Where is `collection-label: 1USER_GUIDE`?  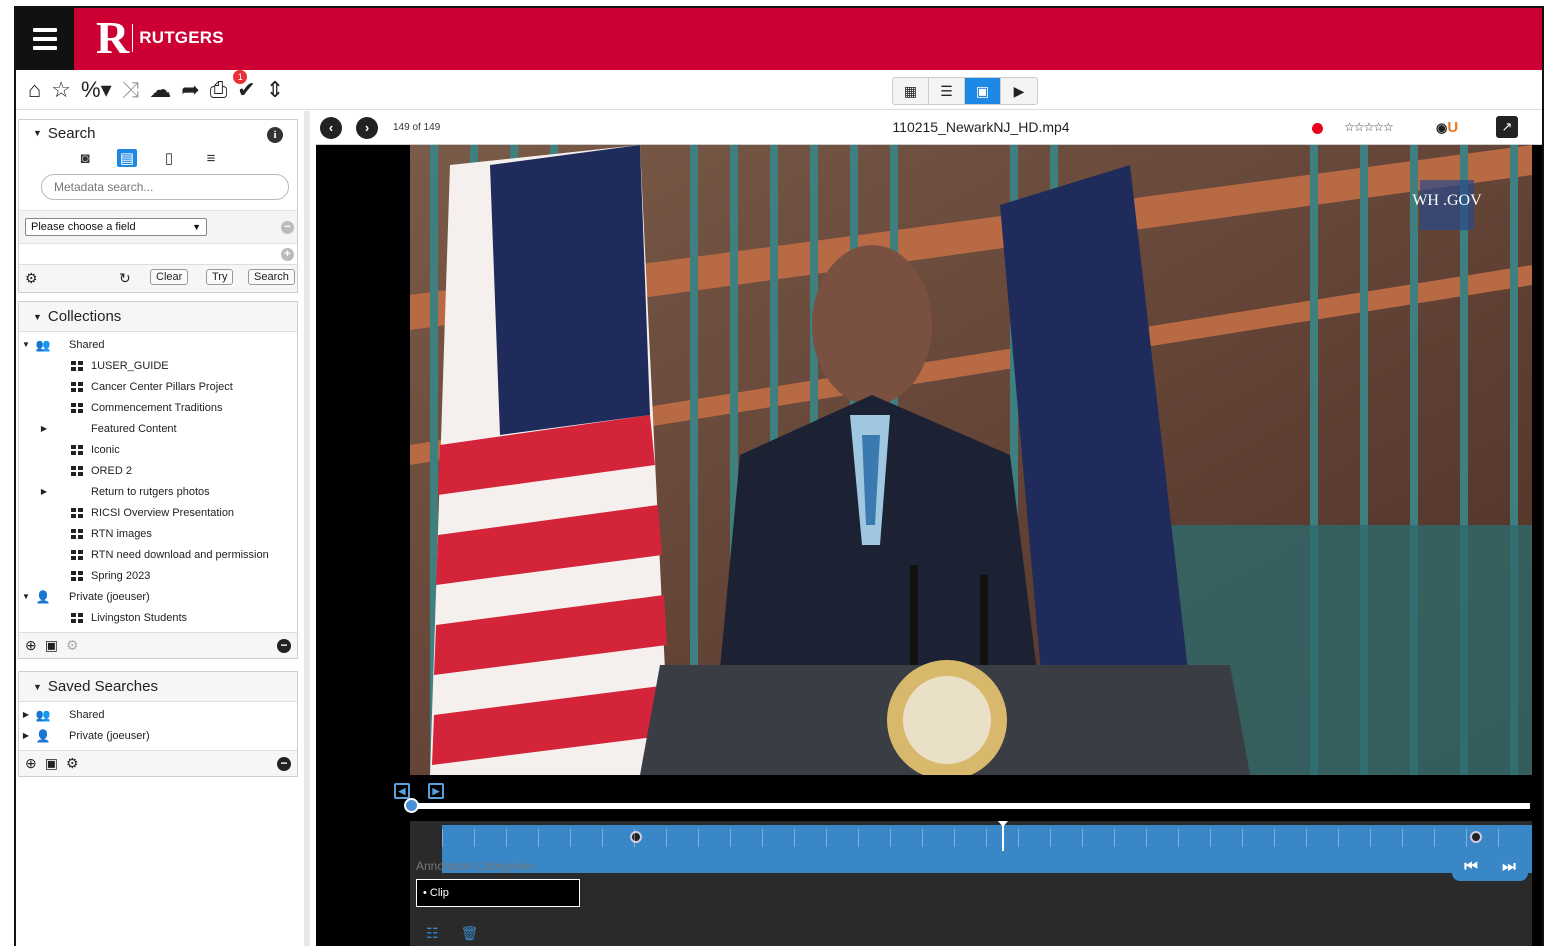
collection-label: 1USER_GUIDE is located at coordinates (130, 365).